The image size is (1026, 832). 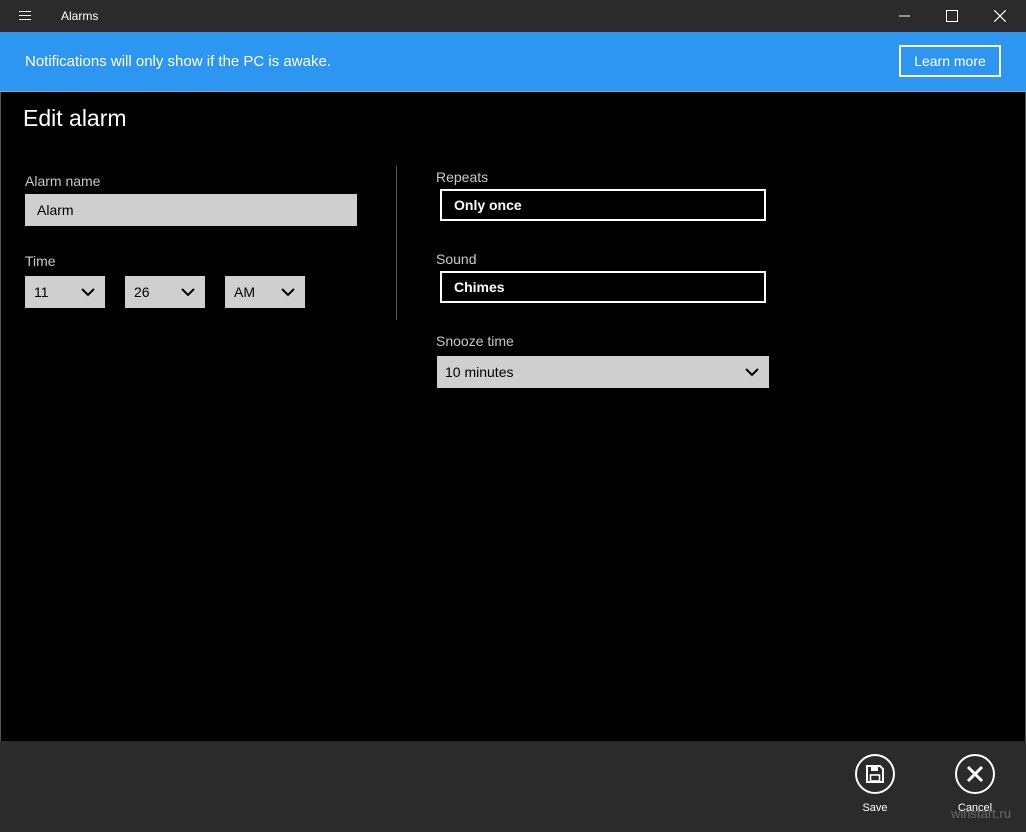 I want to click on minimize-button, so click(x=905, y=16).